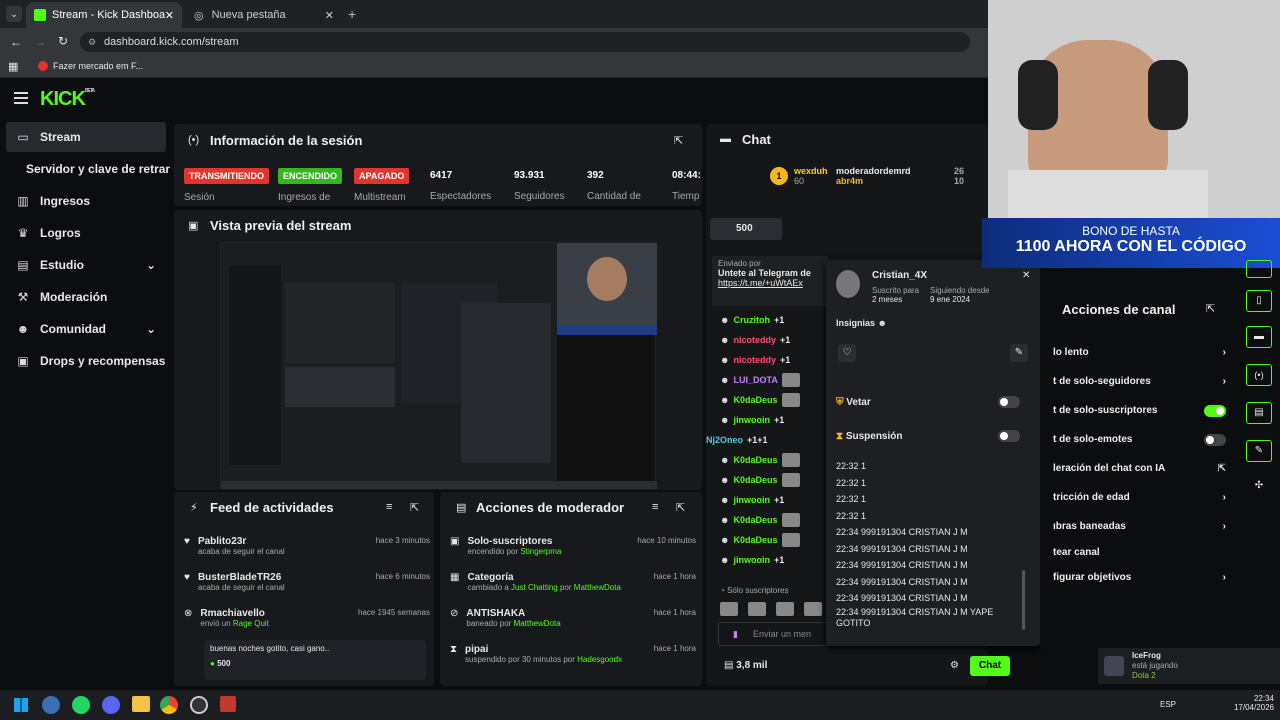 This screenshot has height=720, width=1280. Describe the element at coordinates (774, 634) in the screenshot. I see `chat-input: ▮ Enviar un men` at that location.